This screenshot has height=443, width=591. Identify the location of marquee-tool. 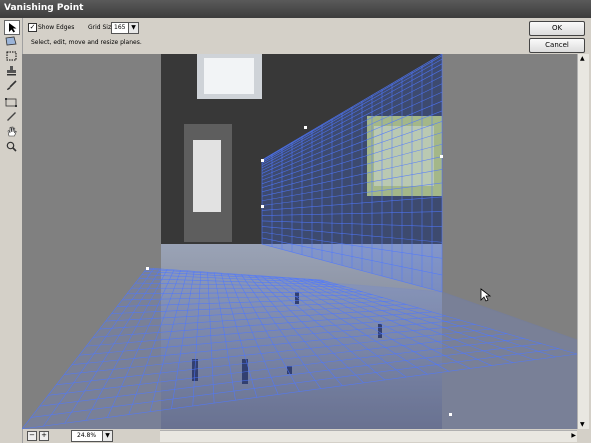
(11, 55).